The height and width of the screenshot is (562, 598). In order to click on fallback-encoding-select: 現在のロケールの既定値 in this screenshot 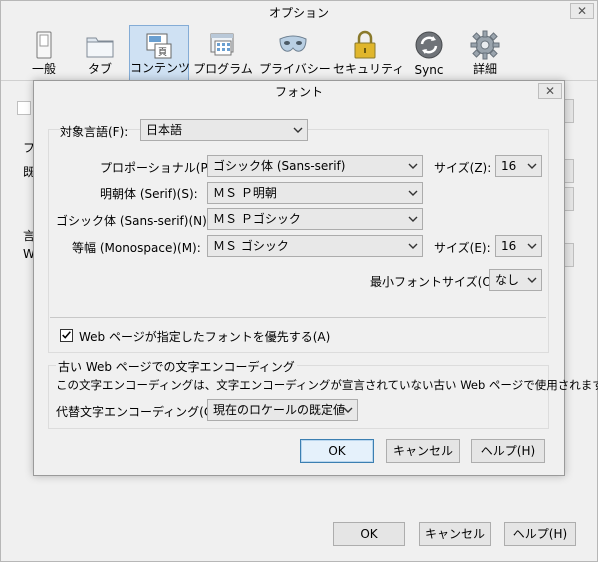, I will do `click(282, 410)`.